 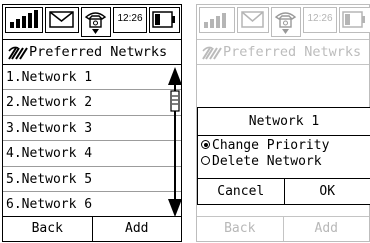 I want to click on list-item-network-3: 3.Network 3, so click(x=92, y=129).